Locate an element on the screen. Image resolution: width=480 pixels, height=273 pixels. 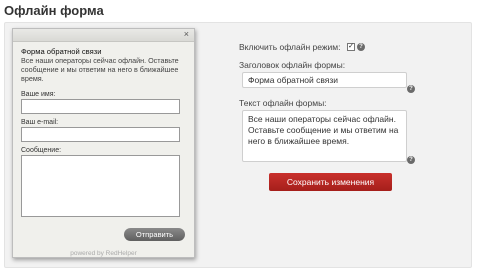
message-label: Сообщение: is located at coordinates (41, 150).